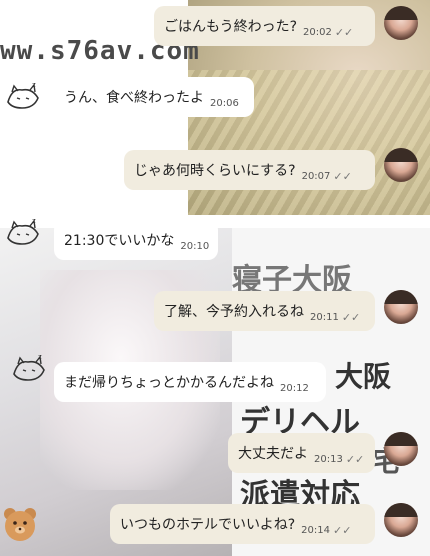 This screenshot has width=430, height=556. I want to click on chat-bubble-sent: ごはんもう終わった? 20:02 ✓✓, so click(264, 26).